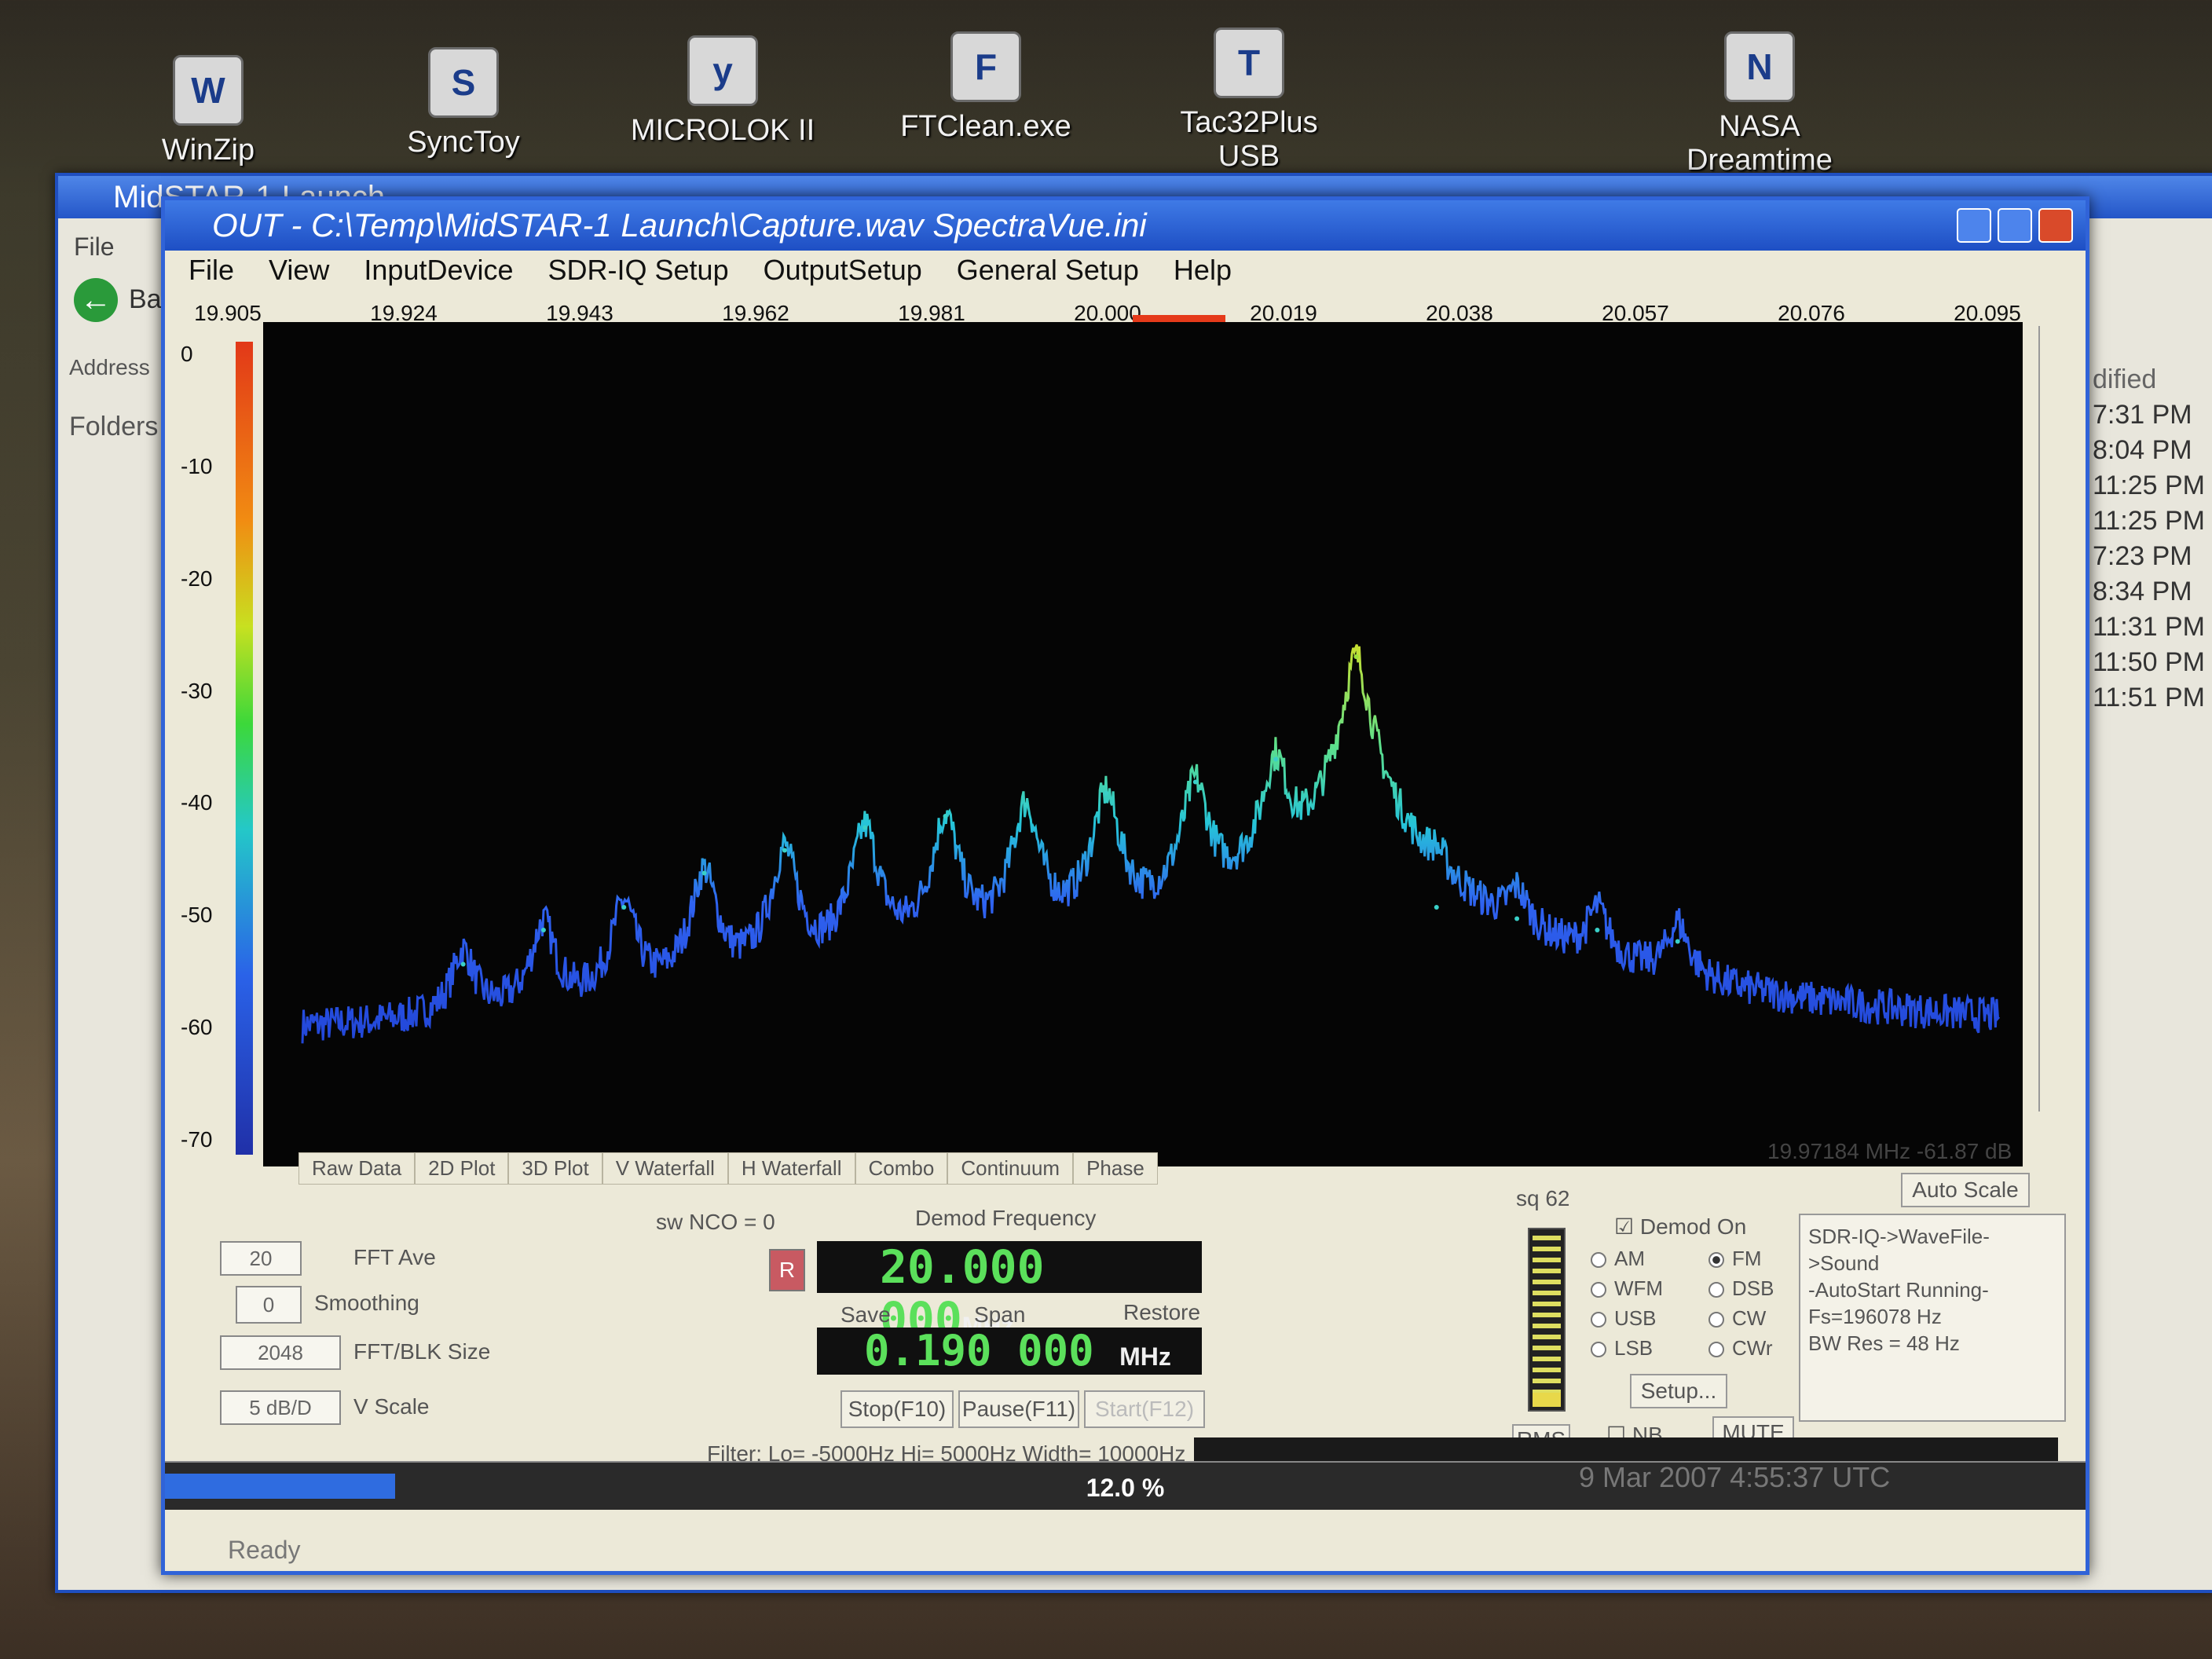 This screenshot has height=1659, width=2212. I want to click on folders-button: Folders, so click(114, 427).